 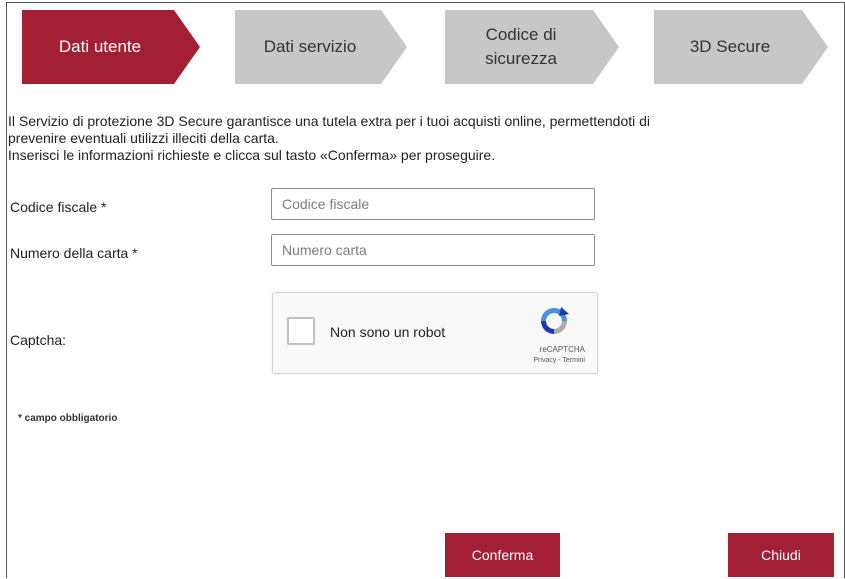 I want to click on step-label-line2: sicurezza, so click(x=521, y=58).